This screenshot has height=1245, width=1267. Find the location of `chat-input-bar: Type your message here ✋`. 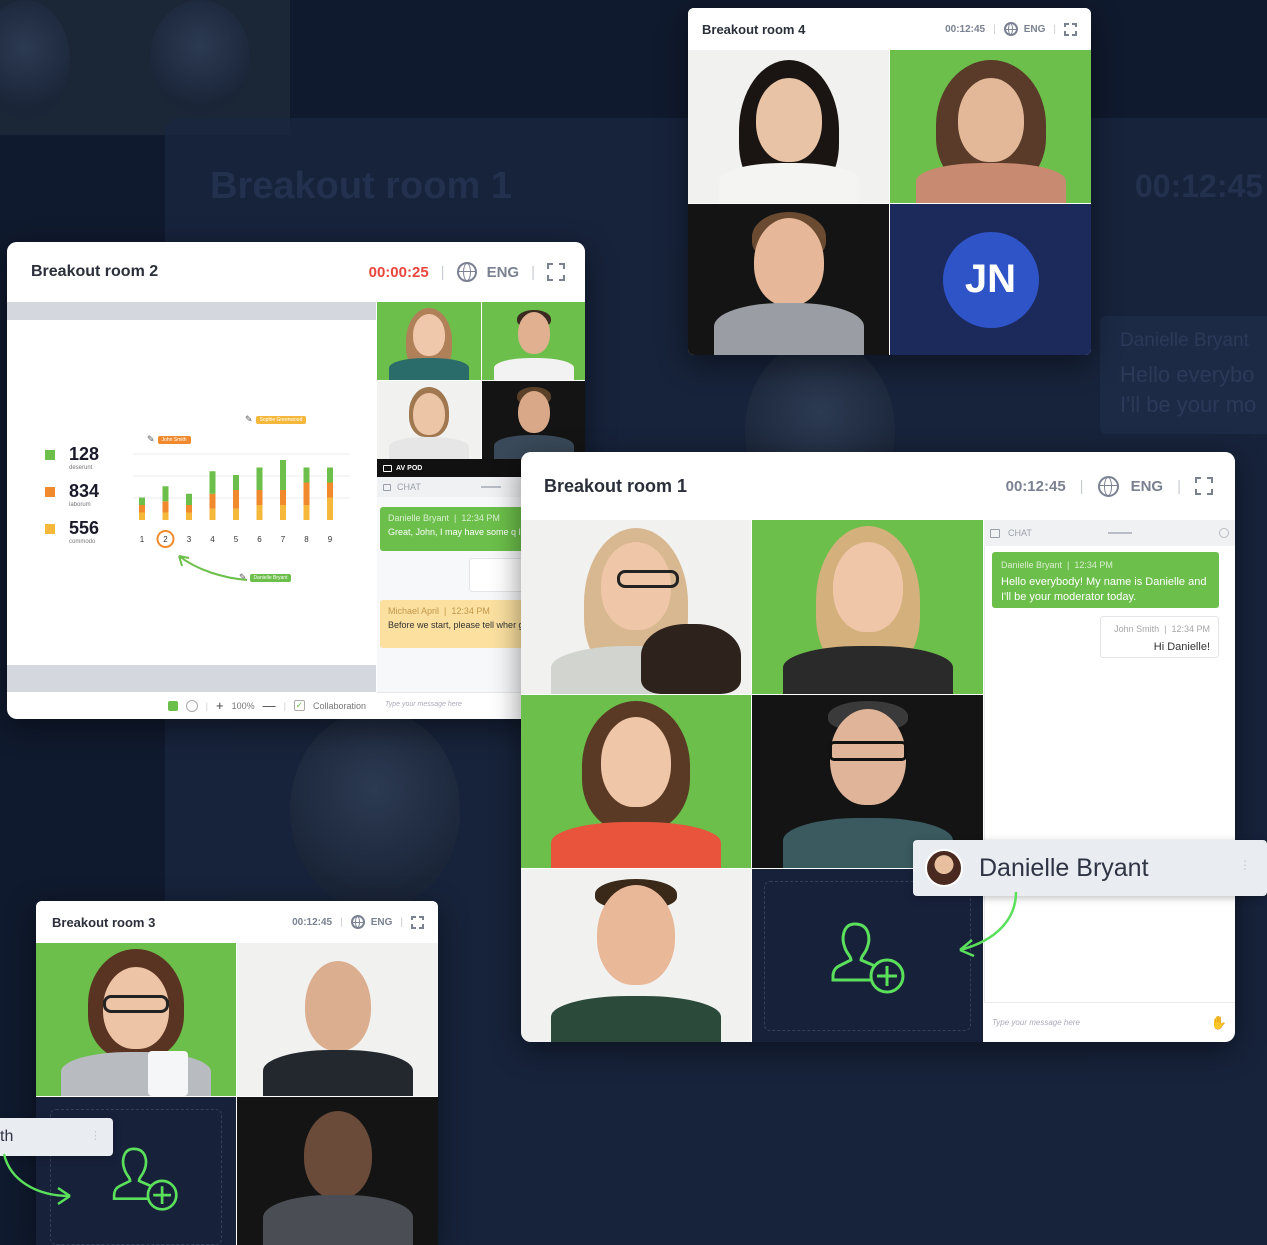

chat-input-bar: Type your message here ✋ is located at coordinates (1109, 1022).